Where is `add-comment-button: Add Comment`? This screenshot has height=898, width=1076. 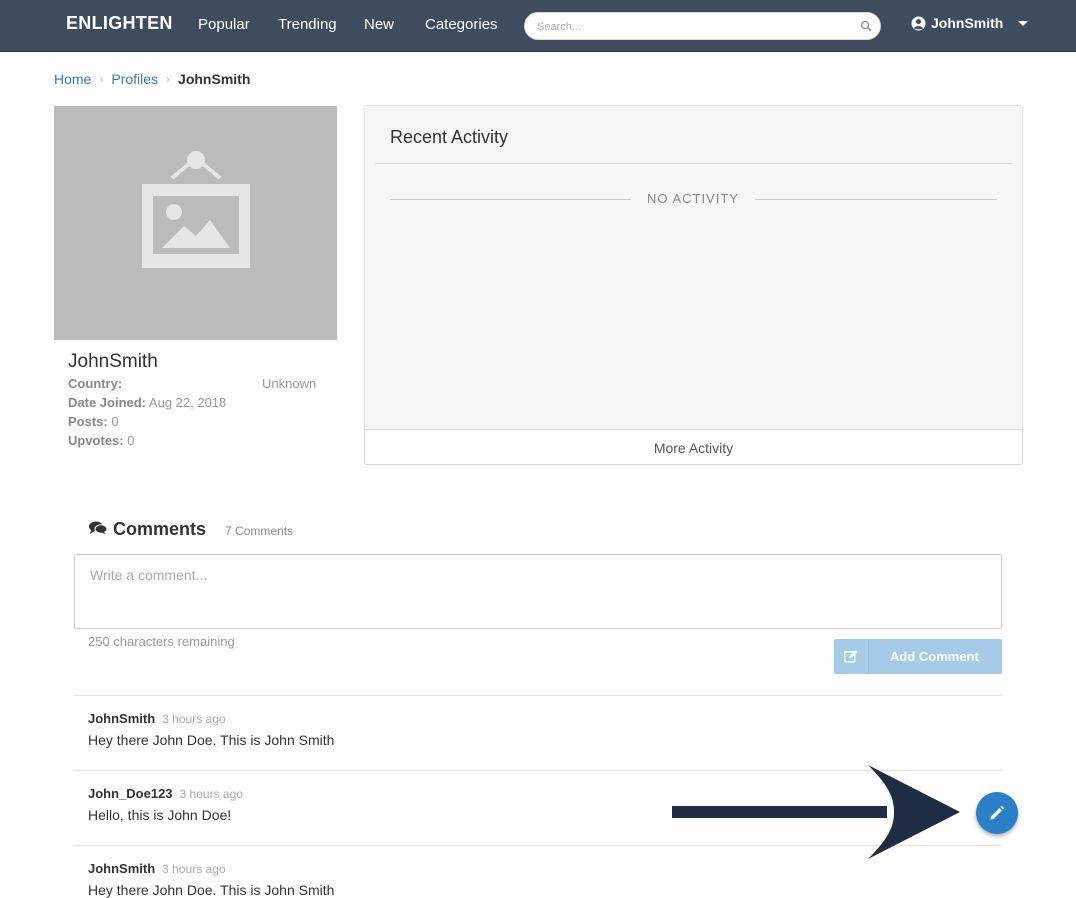 add-comment-button: Add Comment is located at coordinates (918, 656).